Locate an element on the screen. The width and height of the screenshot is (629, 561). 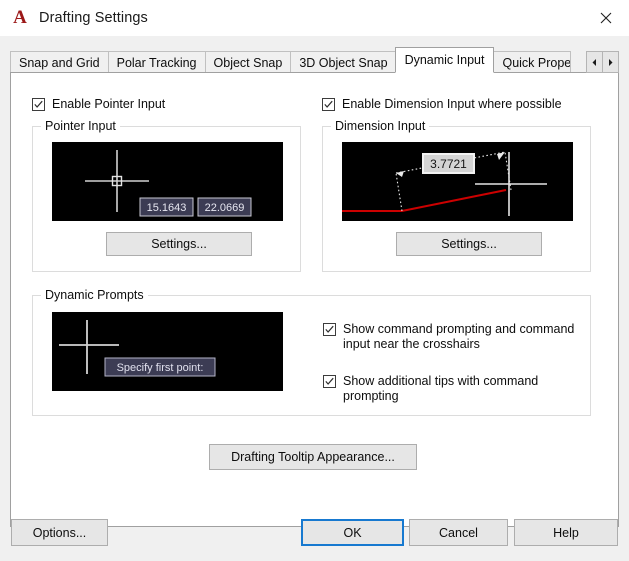
close-icon is located at coordinates (606, 18).